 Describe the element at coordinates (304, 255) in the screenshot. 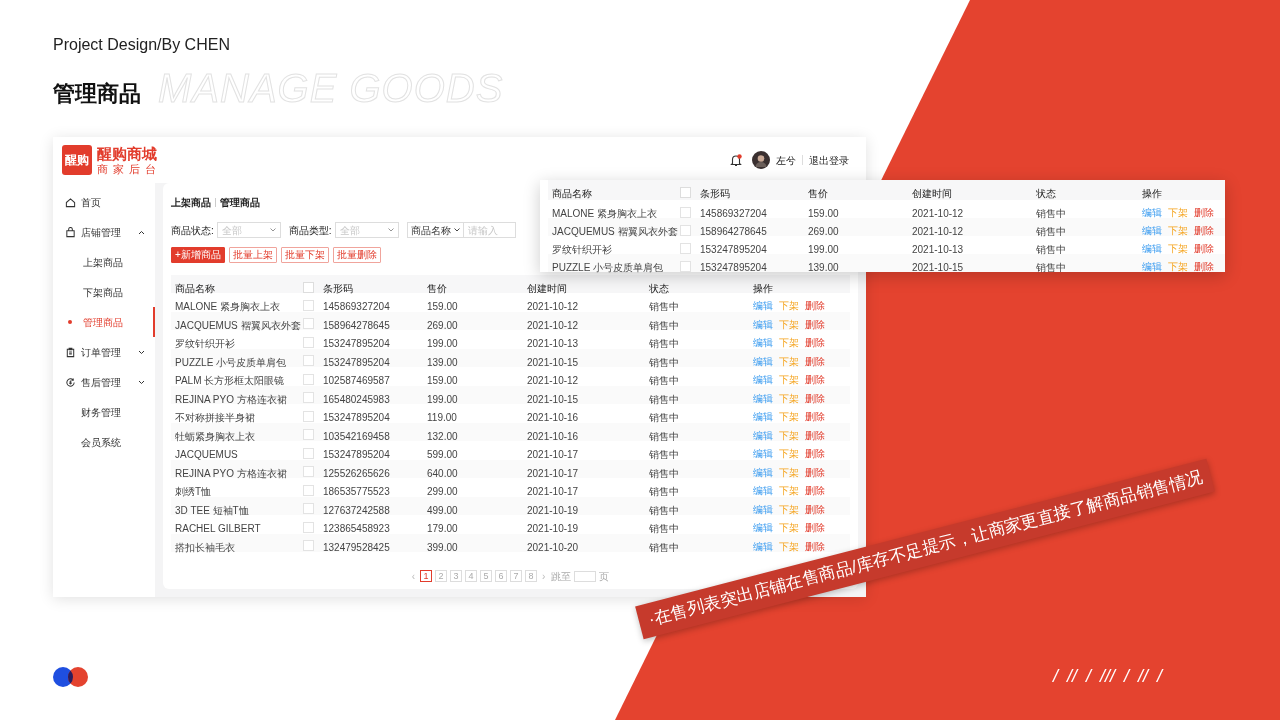

I see `batch-button: 批量下架` at that location.